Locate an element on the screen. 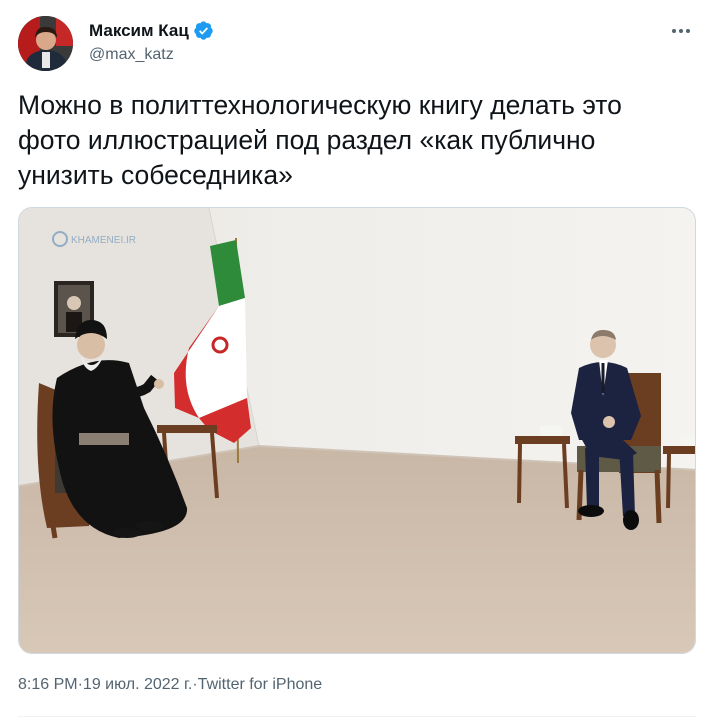  avatar is located at coordinates (45, 43).